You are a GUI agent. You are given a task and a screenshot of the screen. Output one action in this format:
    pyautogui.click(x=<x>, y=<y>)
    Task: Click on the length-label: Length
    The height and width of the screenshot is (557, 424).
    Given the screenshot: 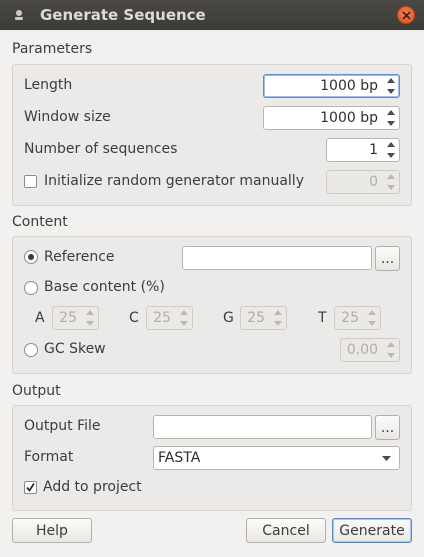 What is the action you would take?
    pyautogui.click(x=48, y=85)
    